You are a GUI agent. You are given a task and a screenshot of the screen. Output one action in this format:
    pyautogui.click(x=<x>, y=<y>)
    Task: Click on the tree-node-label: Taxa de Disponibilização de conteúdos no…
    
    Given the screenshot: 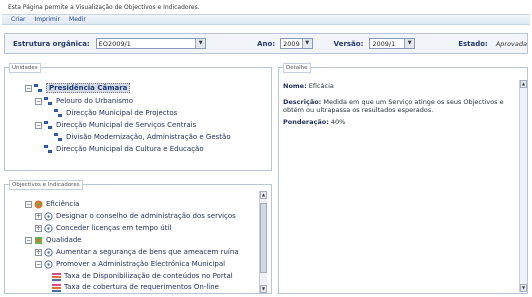 What is the action you would take?
    pyautogui.click(x=148, y=276)
    